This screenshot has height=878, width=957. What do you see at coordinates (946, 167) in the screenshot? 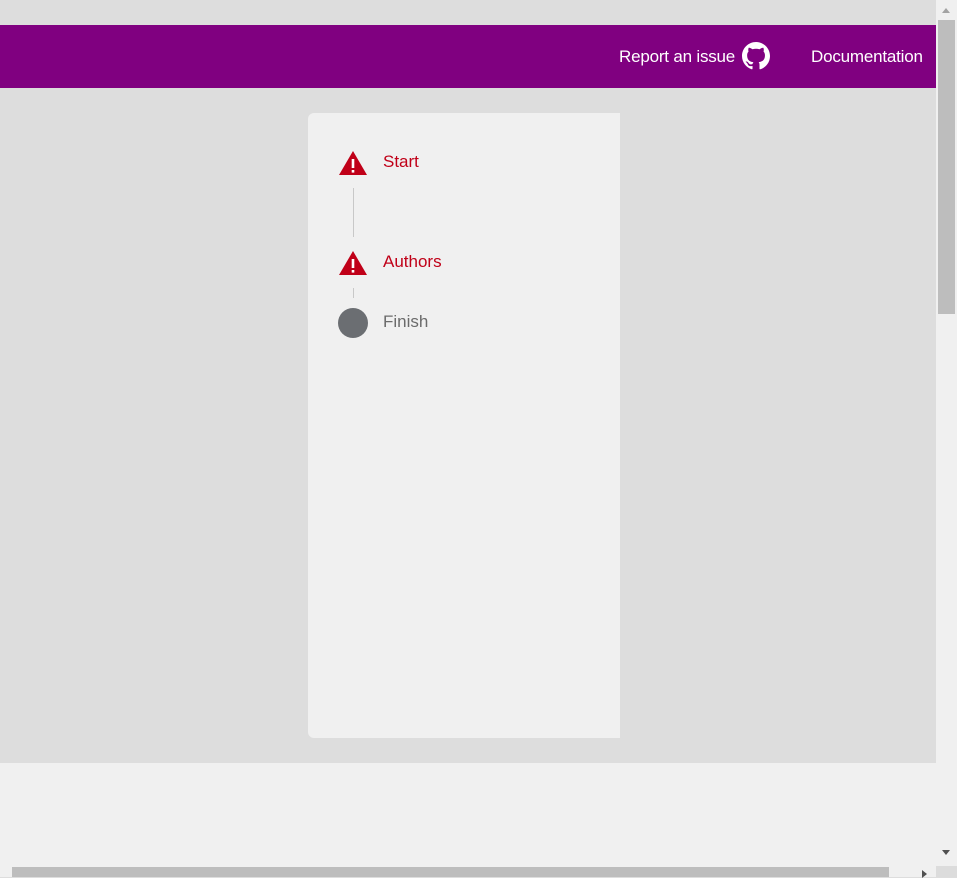
I see `vertical-scroll-thumb` at bounding box center [946, 167].